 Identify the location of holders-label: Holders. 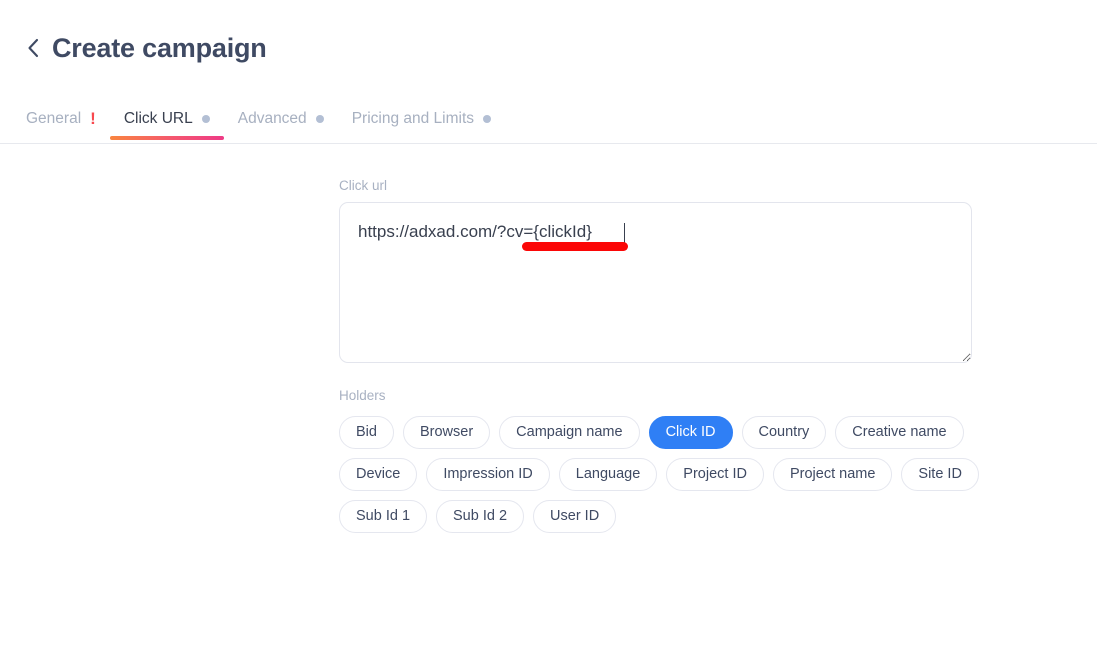
(362, 395).